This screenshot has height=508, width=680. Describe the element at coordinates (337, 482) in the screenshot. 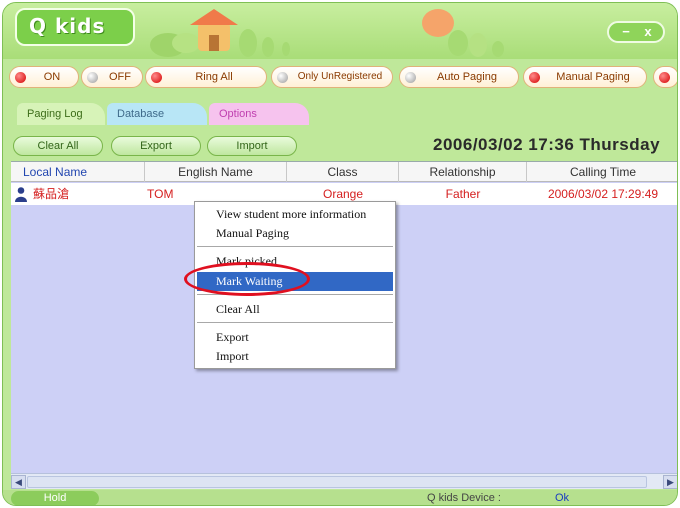

I see `scrollbar-thumb` at that location.